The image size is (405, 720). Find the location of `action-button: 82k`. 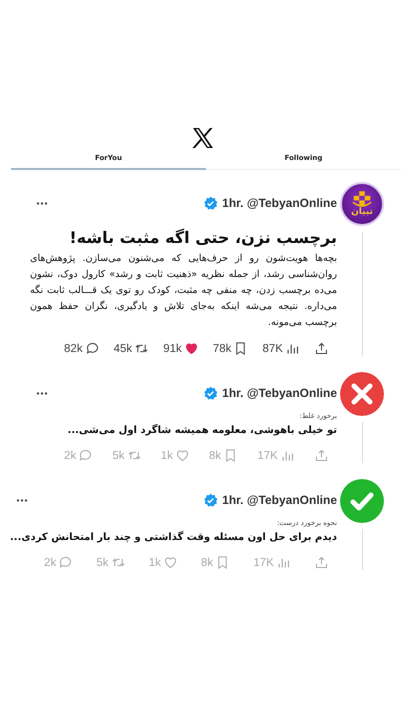

action-button: 82k is located at coordinates (82, 348).